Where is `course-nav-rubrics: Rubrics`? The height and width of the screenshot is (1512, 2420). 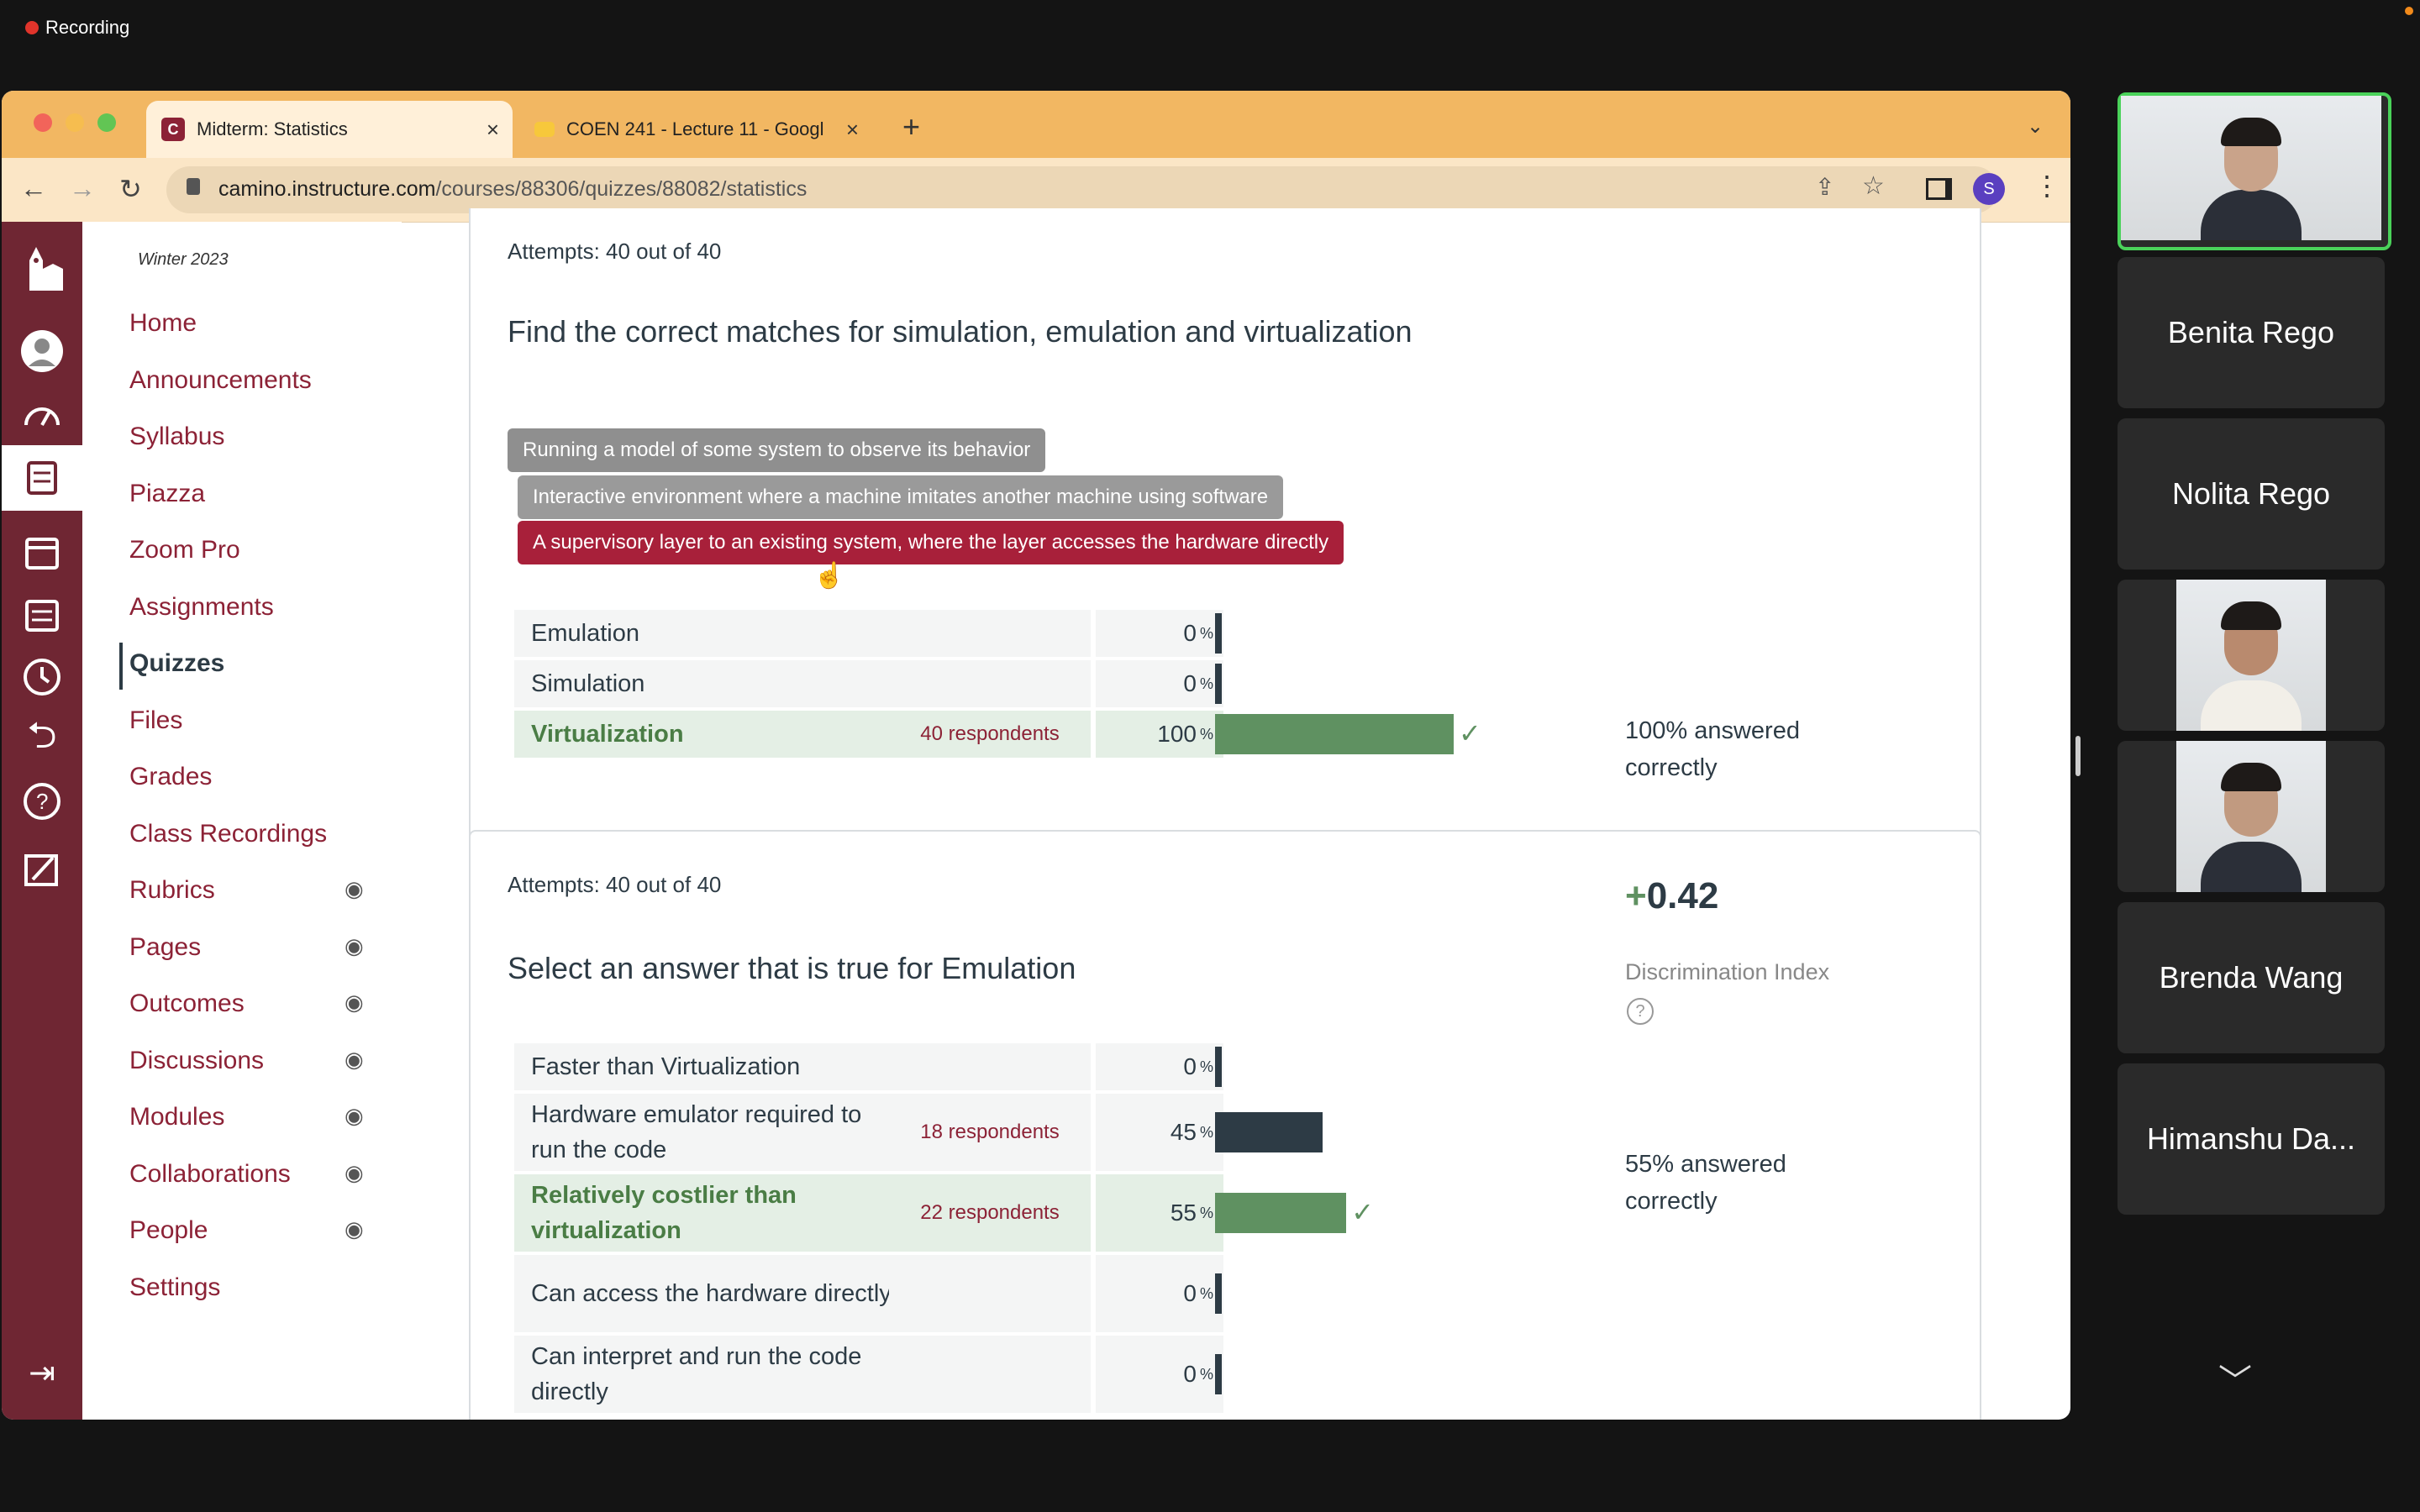 course-nav-rubrics: Rubrics is located at coordinates (172, 890).